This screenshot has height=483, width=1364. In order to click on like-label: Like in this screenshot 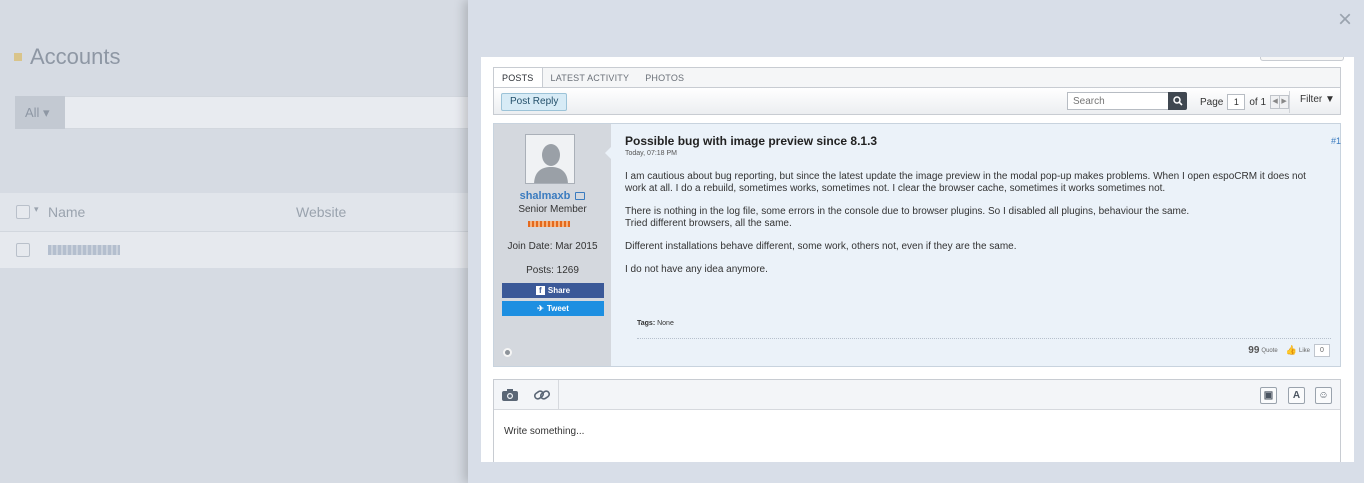, I will do `click(1304, 350)`.